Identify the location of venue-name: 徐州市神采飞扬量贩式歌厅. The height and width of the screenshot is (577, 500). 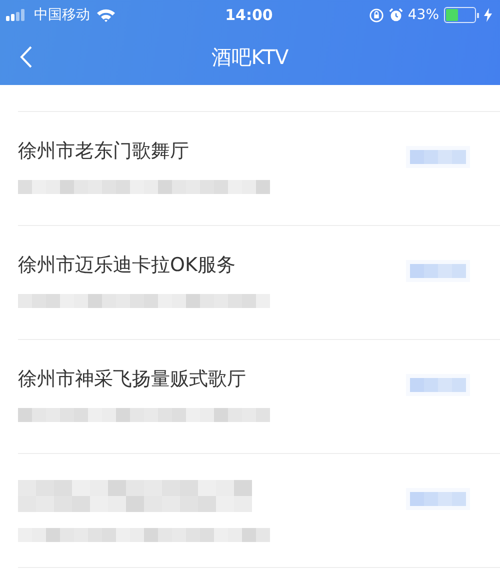
(212, 379).